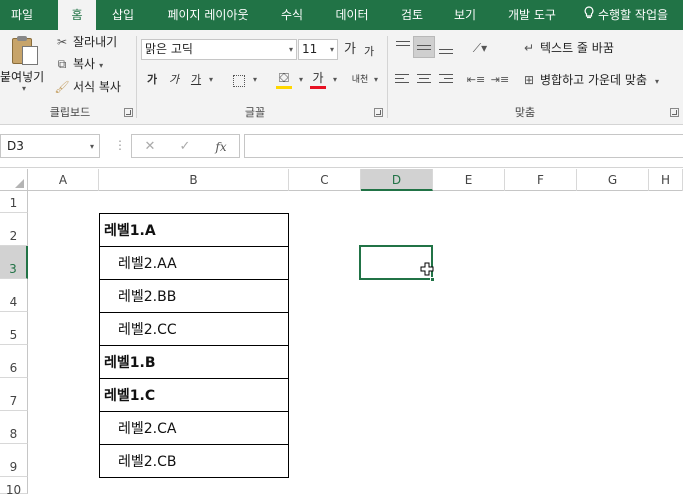  Describe the element at coordinates (150, 147) in the screenshot. I see `cancel-icon: ✕` at that location.